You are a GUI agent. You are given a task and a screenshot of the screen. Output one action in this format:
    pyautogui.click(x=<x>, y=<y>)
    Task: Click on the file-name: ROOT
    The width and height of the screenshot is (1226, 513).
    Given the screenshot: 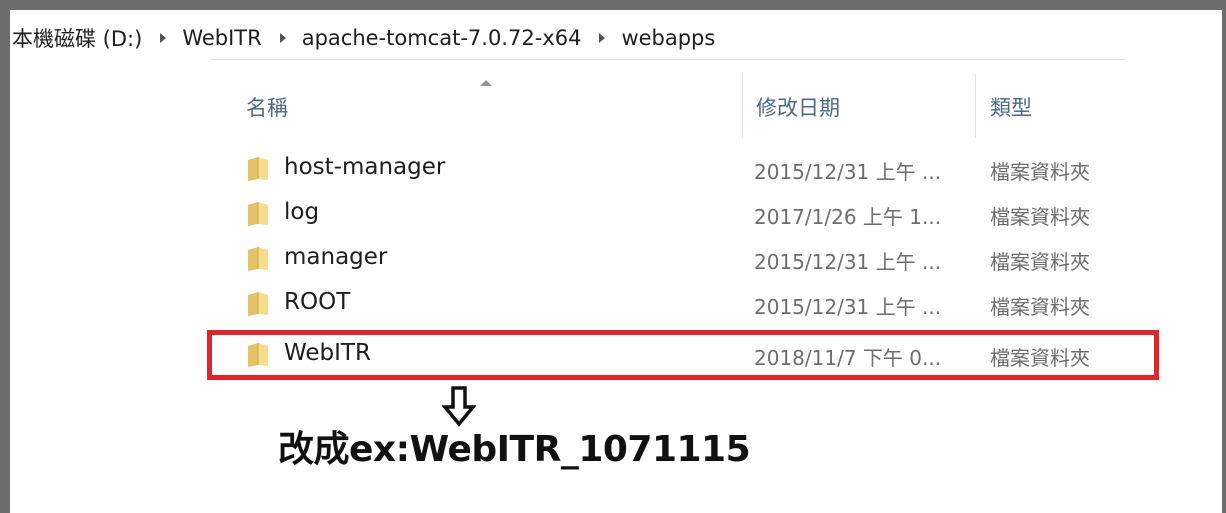 What is the action you would take?
    pyautogui.click(x=317, y=302)
    